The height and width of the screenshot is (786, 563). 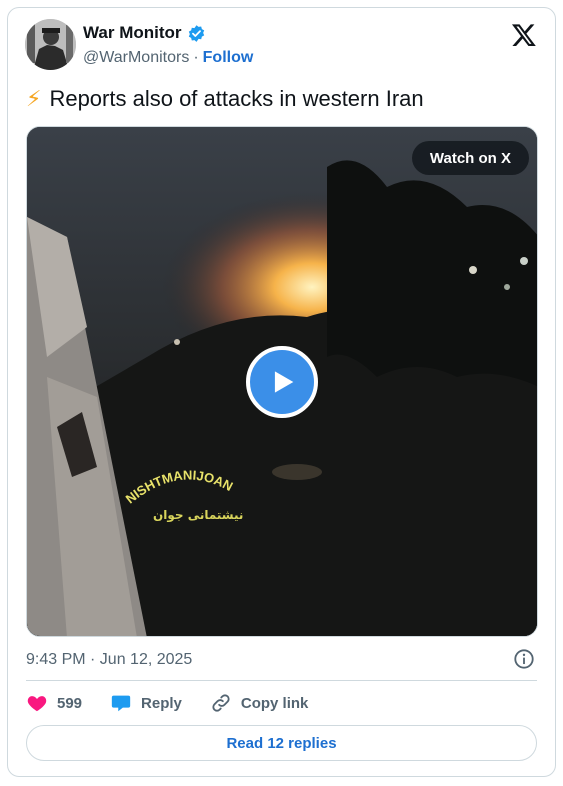 What do you see at coordinates (274, 703) in the screenshot?
I see `copy-link-label: Copy link` at bounding box center [274, 703].